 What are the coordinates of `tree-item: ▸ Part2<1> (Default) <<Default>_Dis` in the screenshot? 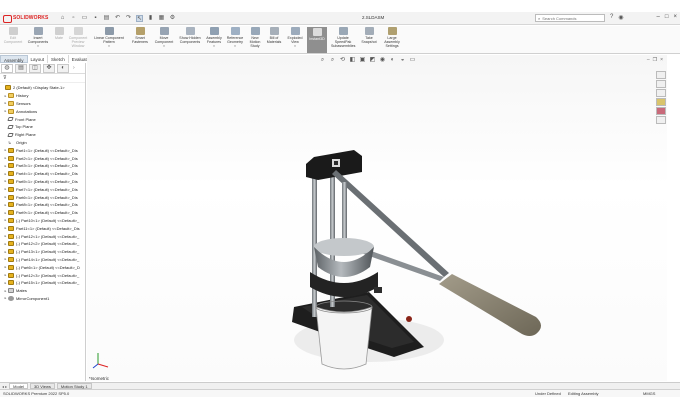 It's located at (42, 158).